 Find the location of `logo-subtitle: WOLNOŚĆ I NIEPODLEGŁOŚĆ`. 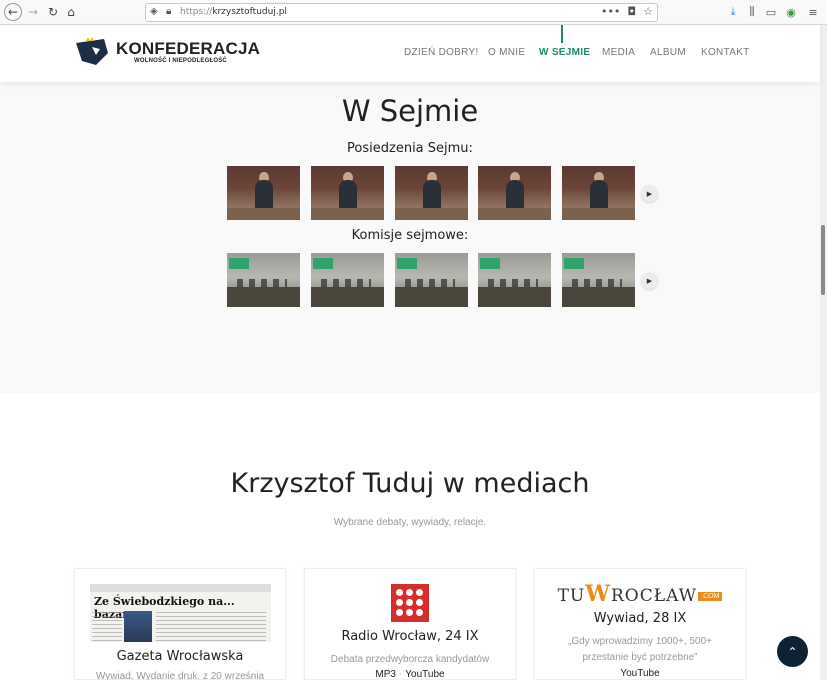

logo-subtitle: WOLNOŚĆ I NIEPODLEGŁOŚĆ is located at coordinates (180, 61).